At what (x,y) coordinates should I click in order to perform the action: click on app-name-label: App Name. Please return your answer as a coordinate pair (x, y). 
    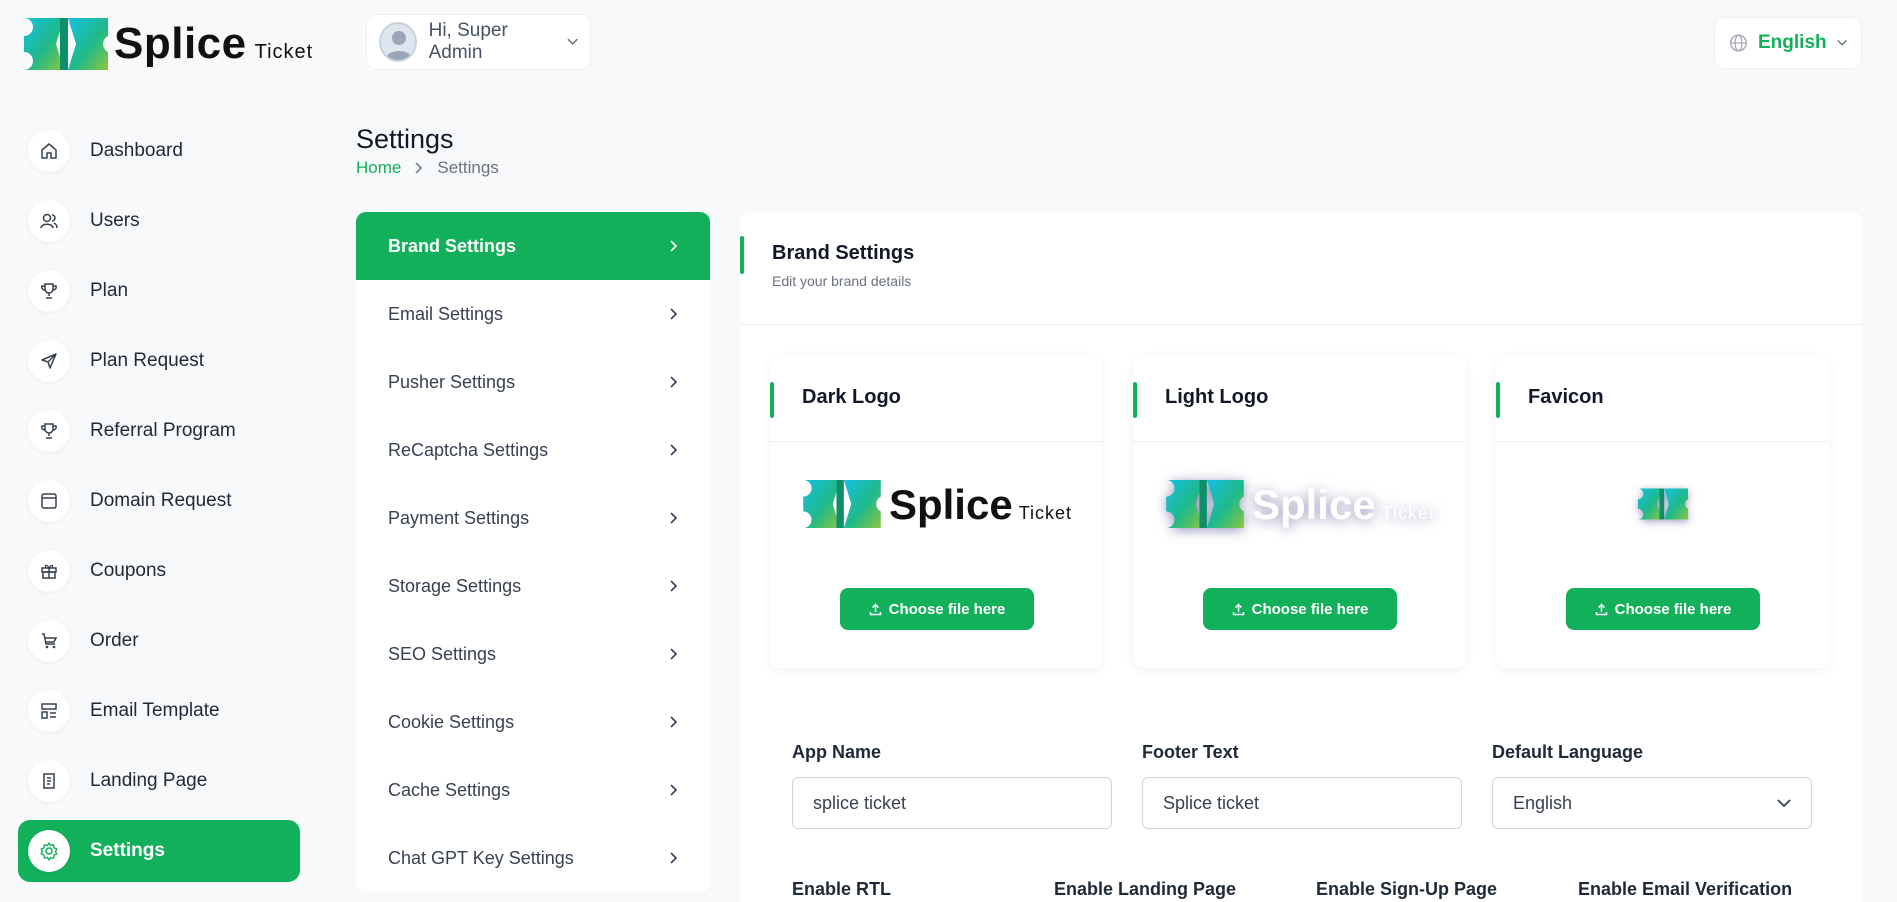
    Looking at the image, I should click on (837, 752).